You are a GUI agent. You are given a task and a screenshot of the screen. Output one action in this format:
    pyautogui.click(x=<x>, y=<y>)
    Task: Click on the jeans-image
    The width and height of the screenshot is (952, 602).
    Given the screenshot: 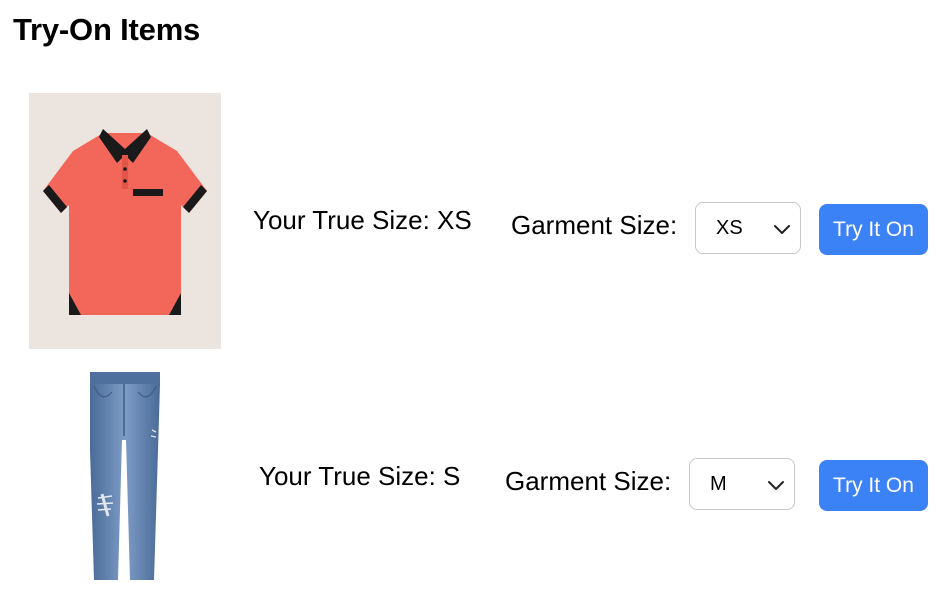 What is the action you would take?
    pyautogui.click(x=124, y=478)
    